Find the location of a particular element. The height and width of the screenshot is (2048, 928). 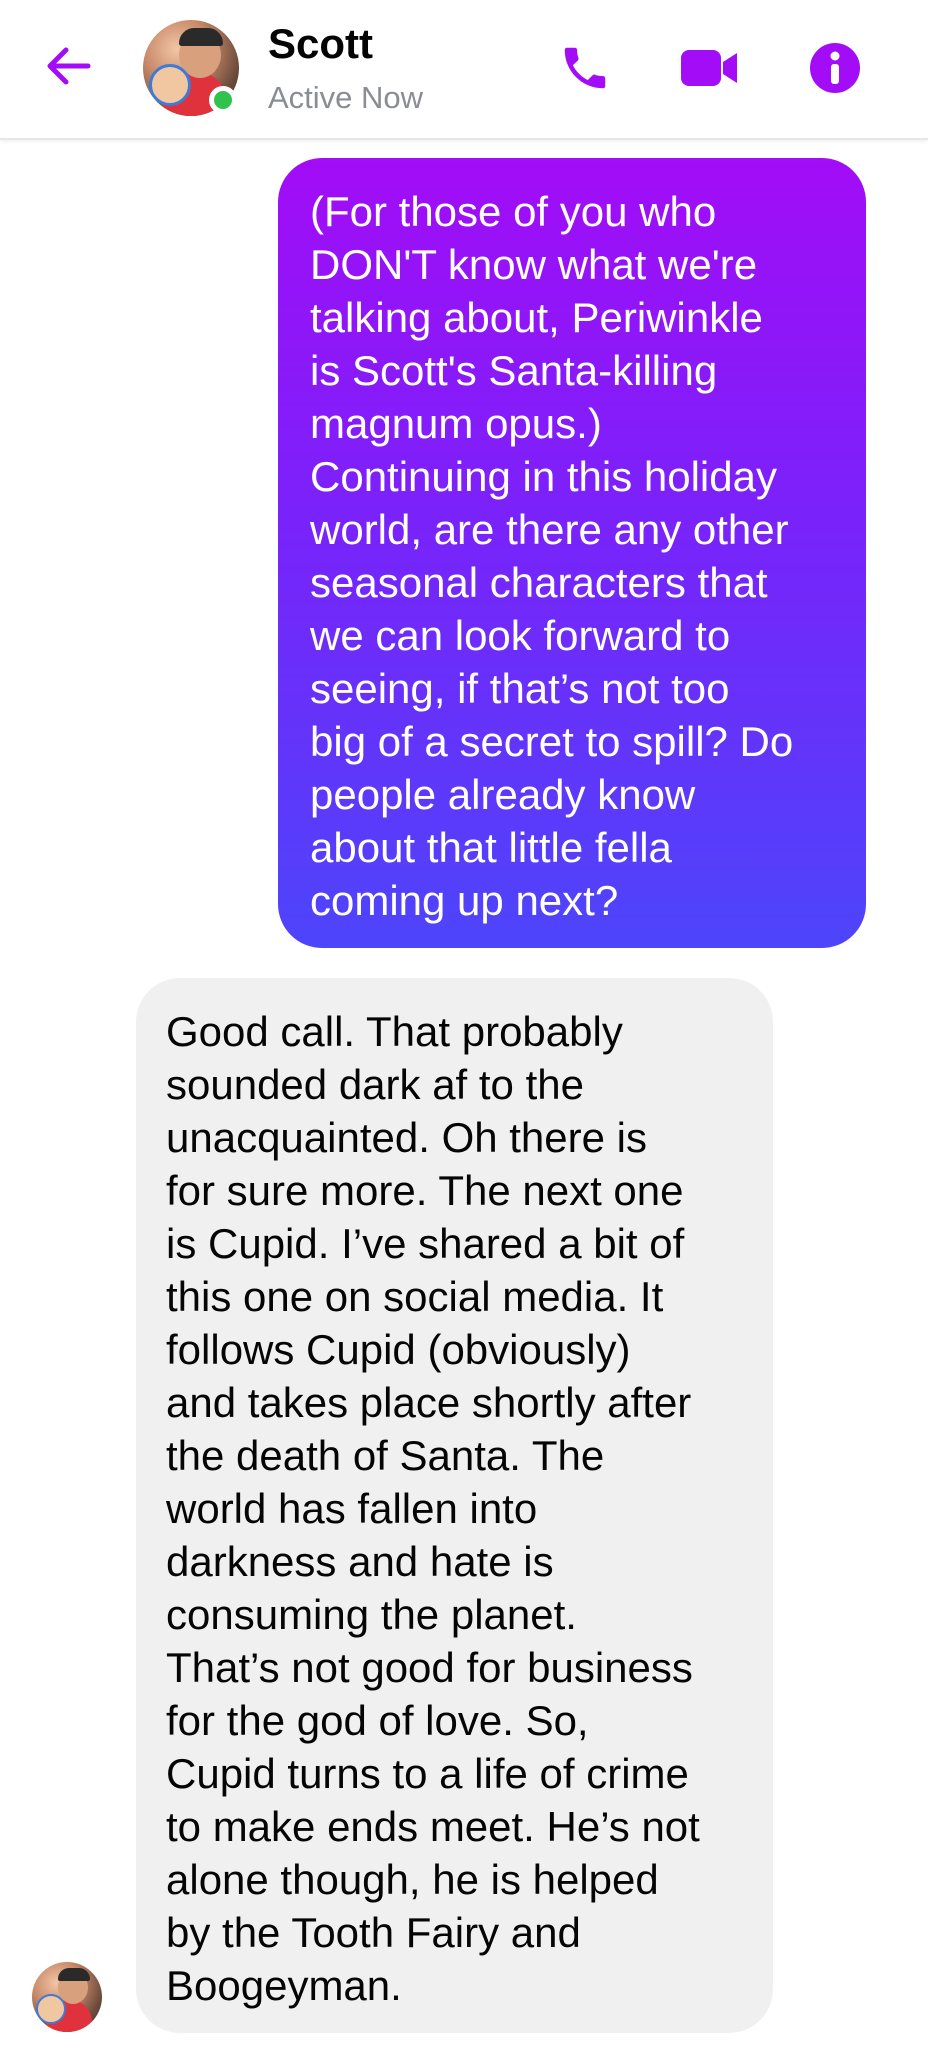

video-call-button is located at coordinates (710, 68).